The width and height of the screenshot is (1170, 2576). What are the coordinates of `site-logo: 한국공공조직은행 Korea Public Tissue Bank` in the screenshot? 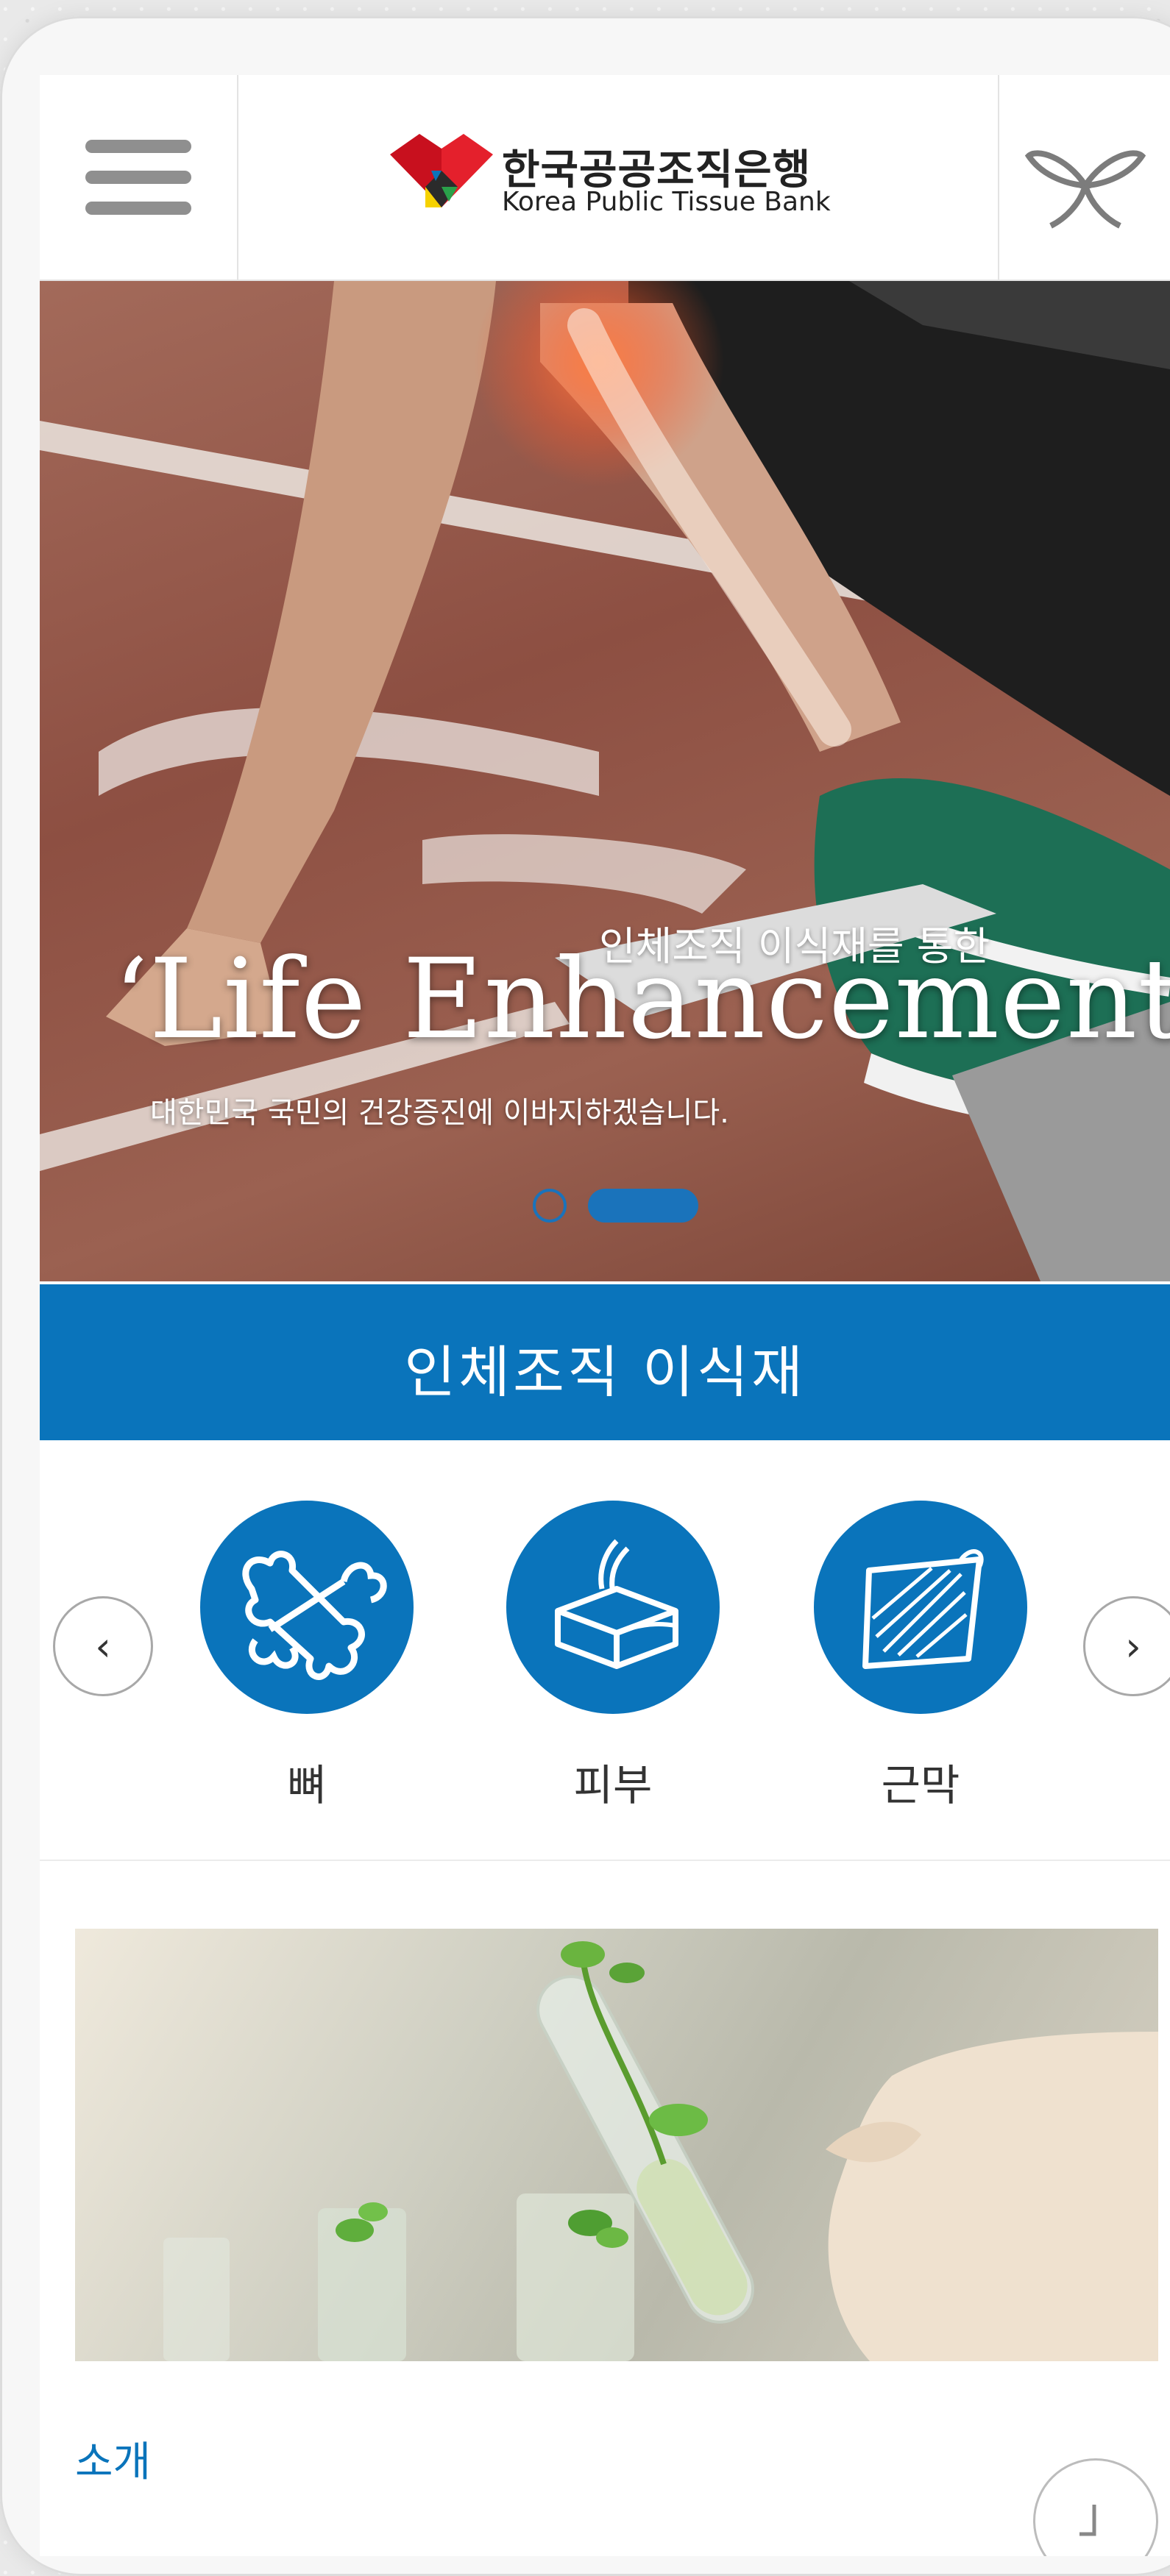 It's located at (625, 178).